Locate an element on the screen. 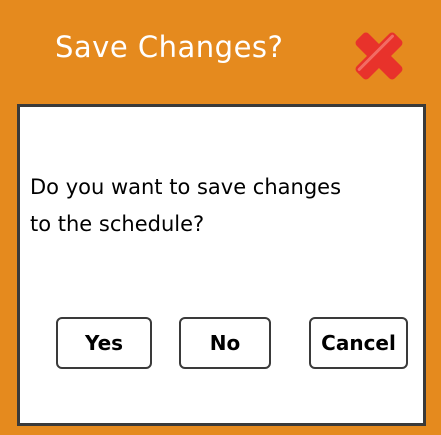  yes-button: Yes is located at coordinates (104, 343).